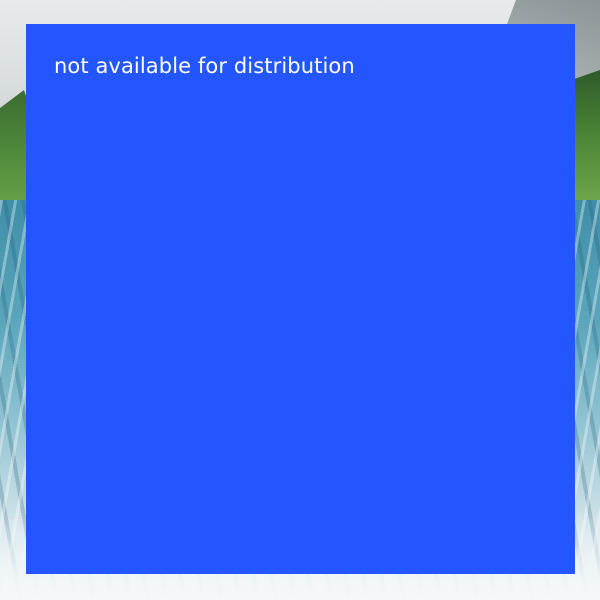 The width and height of the screenshot is (600, 600). What do you see at coordinates (204, 66) in the screenshot?
I see `unavailable-notice: not available for distribution` at bounding box center [204, 66].